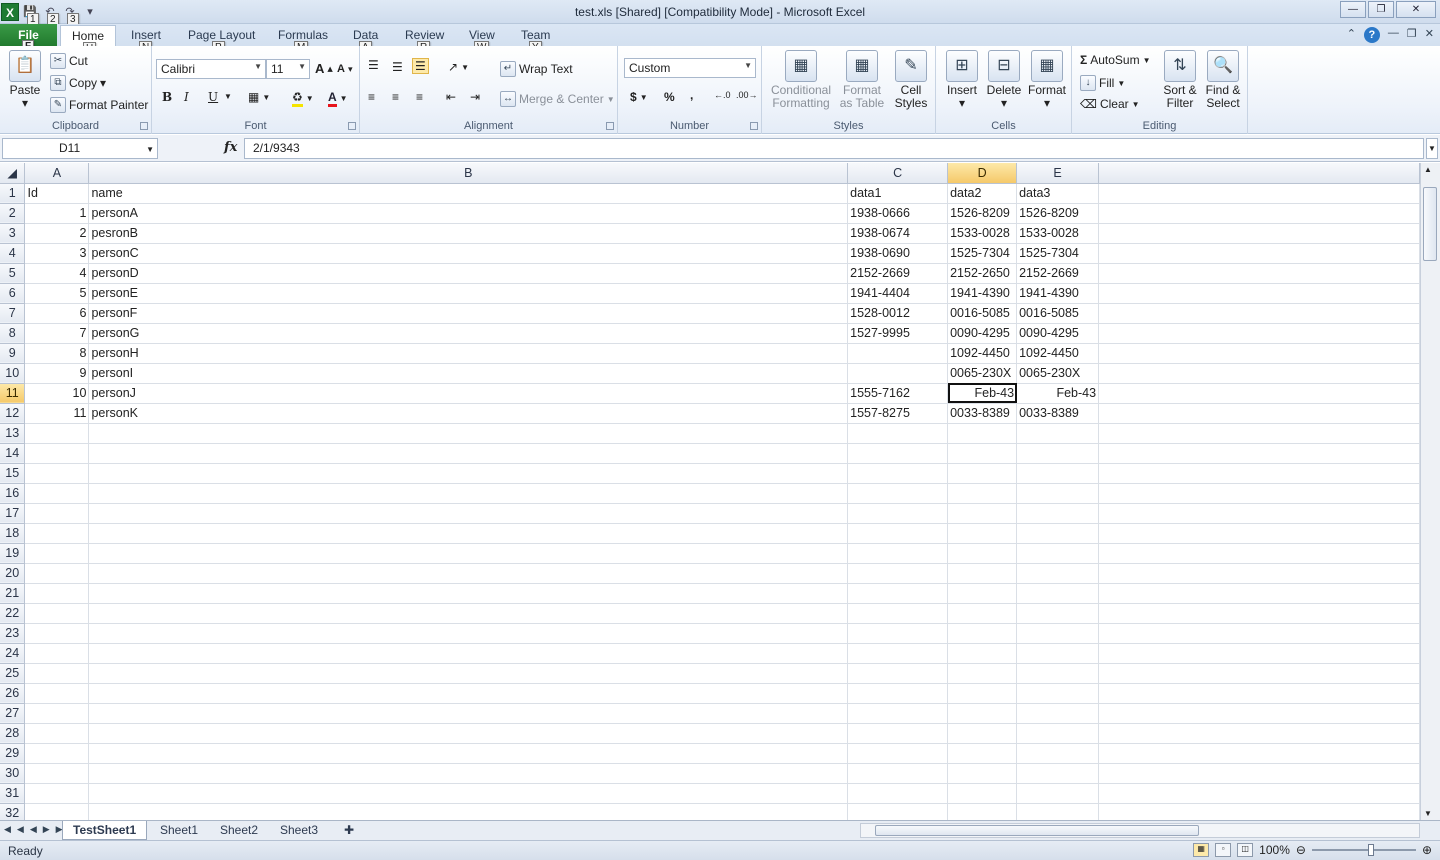 This screenshot has width=1440, height=860. What do you see at coordinates (57, 593) in the screenshot?
I see `cell-a21` at bounding box center [57, 593].